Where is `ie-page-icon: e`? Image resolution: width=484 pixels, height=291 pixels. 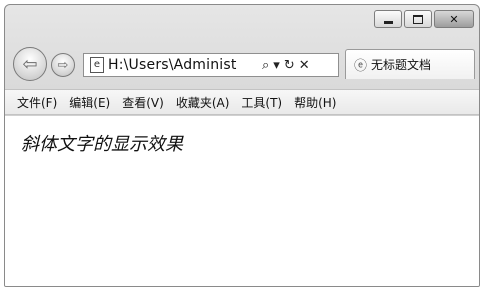
ie-page-icon: e is located at coordinates (97, 65).